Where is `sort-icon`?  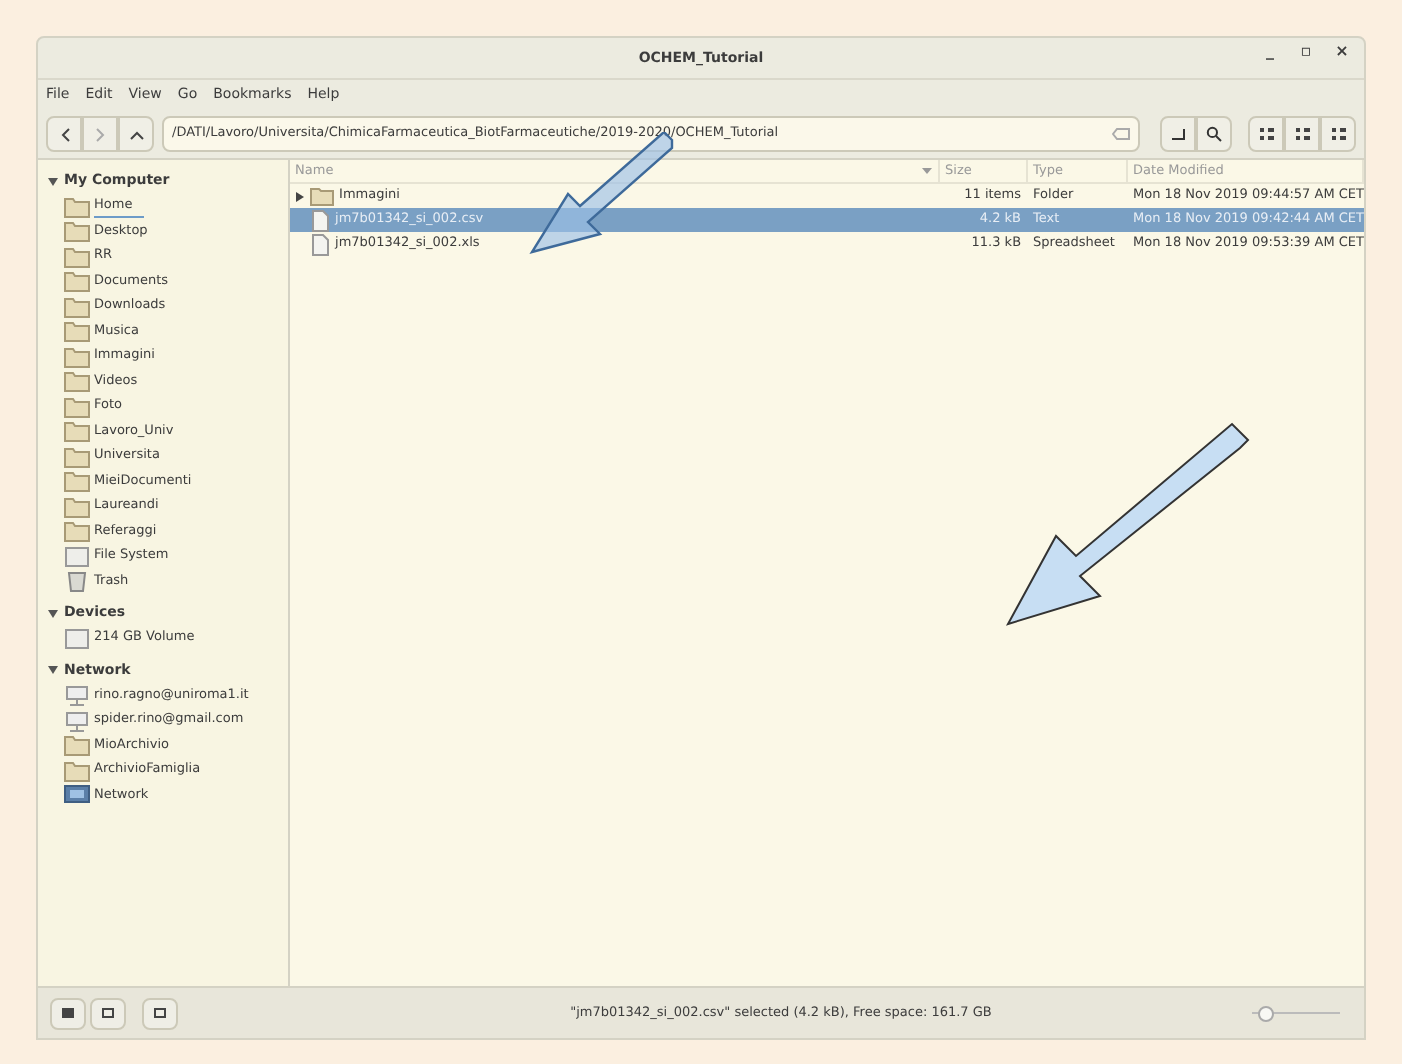
sort-icon is located at coordinates (926, 171).